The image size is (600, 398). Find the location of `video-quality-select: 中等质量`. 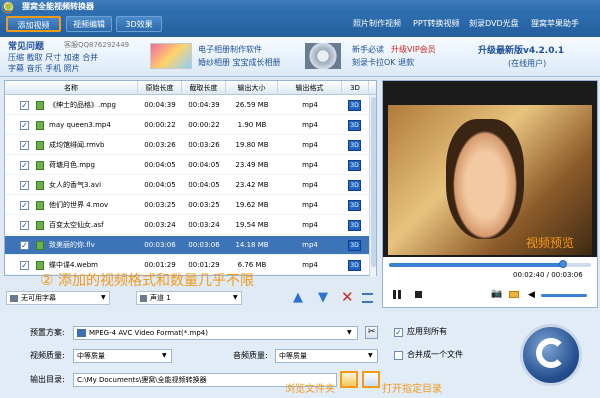

video-quality-select: 中等质量 is located at coordinates (122, 356).